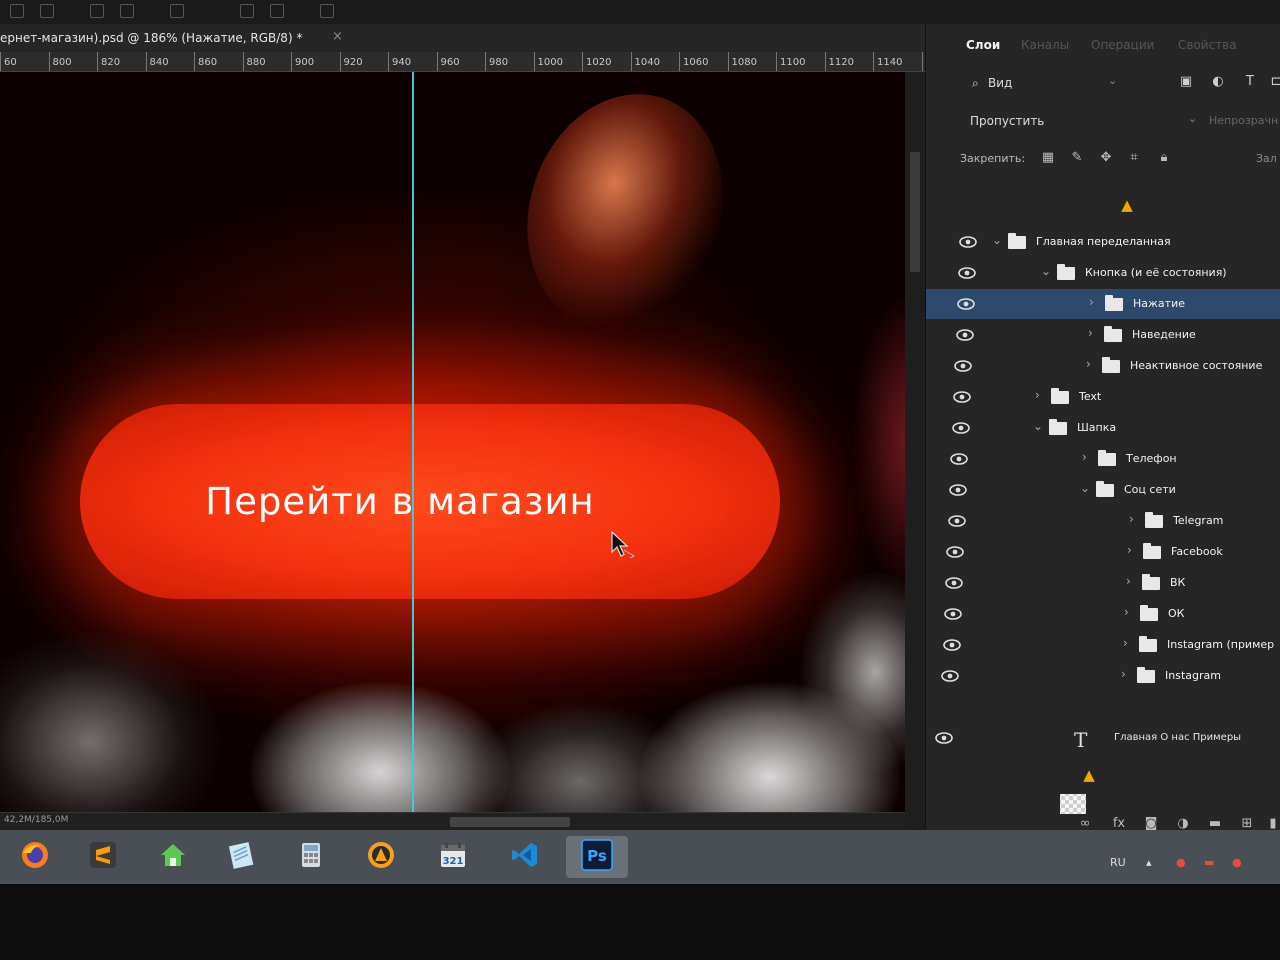 The height and width of the screenshot is (960, 1280). What do you see at coordinates (430, 501) in the screenshot?
I see `go-to-shop-button: Перейти в магазин` at bounding box center [430, 501].